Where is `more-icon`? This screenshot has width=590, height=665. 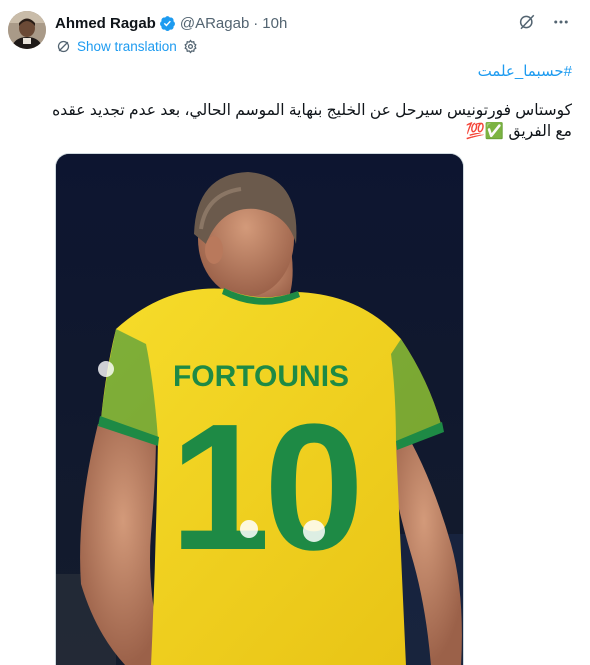
more-icon is located at coordinates (561, 22).